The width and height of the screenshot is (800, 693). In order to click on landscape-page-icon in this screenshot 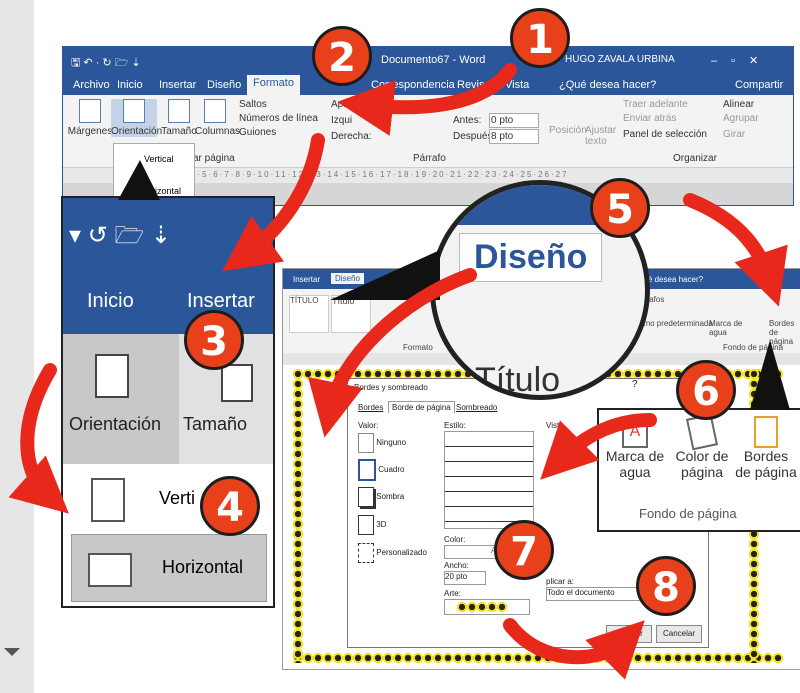, I will do `click(110, 570)`.